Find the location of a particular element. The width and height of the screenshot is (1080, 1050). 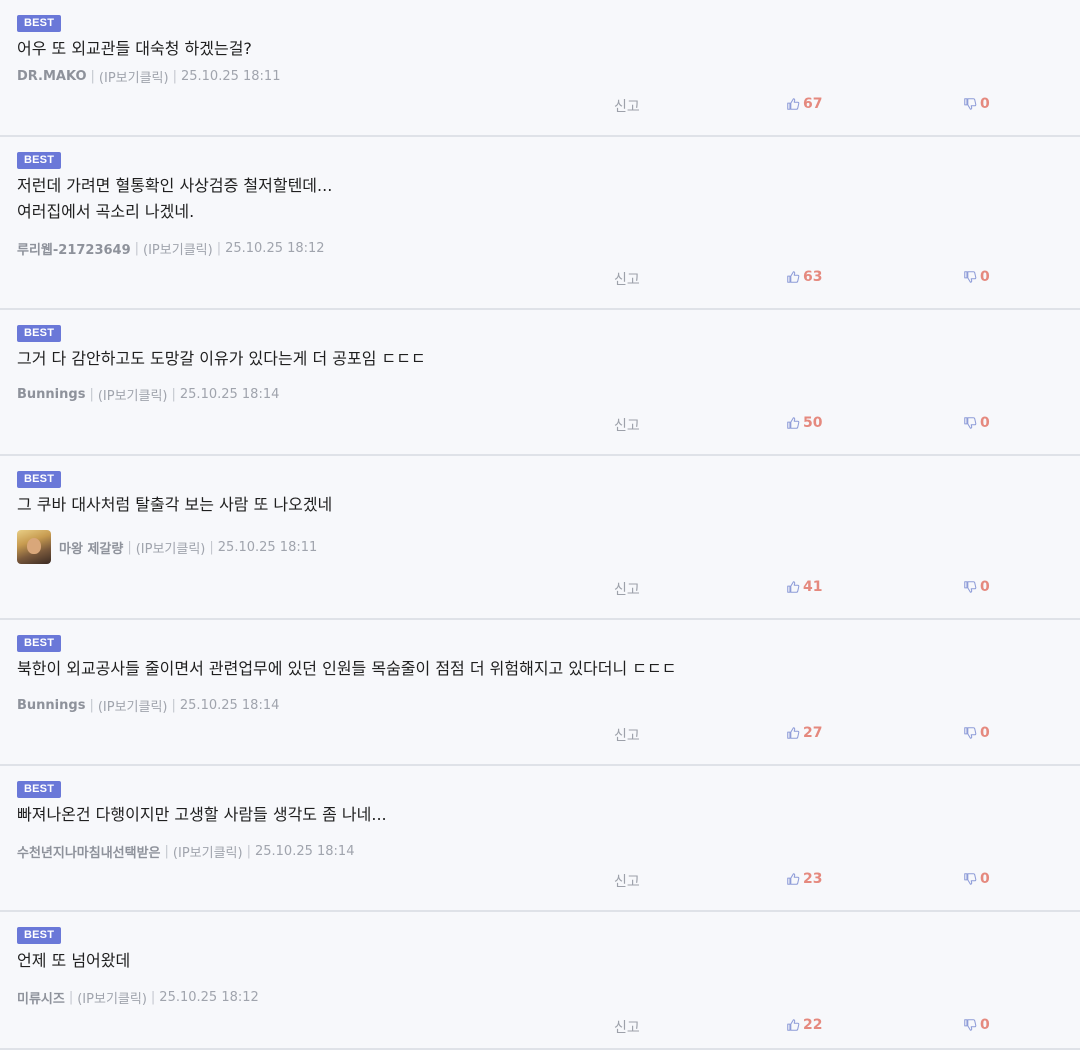

author-name: 마왕 제갈량 is located at coordinates (91, 547).